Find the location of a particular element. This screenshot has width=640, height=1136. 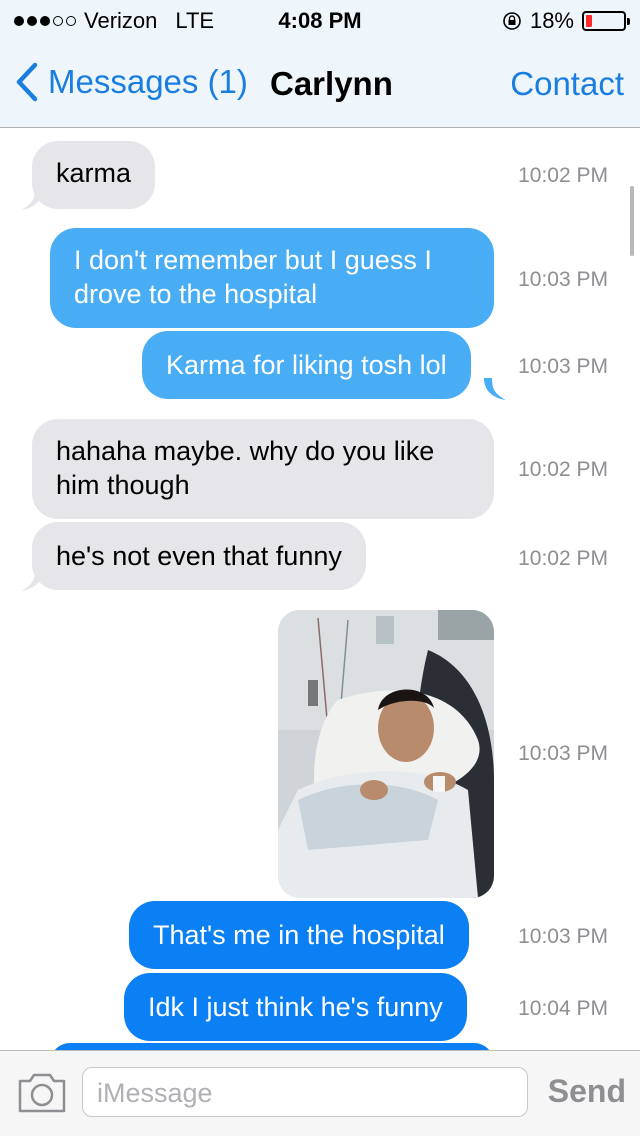

outgoing-message-partial is located at coordinates (272, 1046).